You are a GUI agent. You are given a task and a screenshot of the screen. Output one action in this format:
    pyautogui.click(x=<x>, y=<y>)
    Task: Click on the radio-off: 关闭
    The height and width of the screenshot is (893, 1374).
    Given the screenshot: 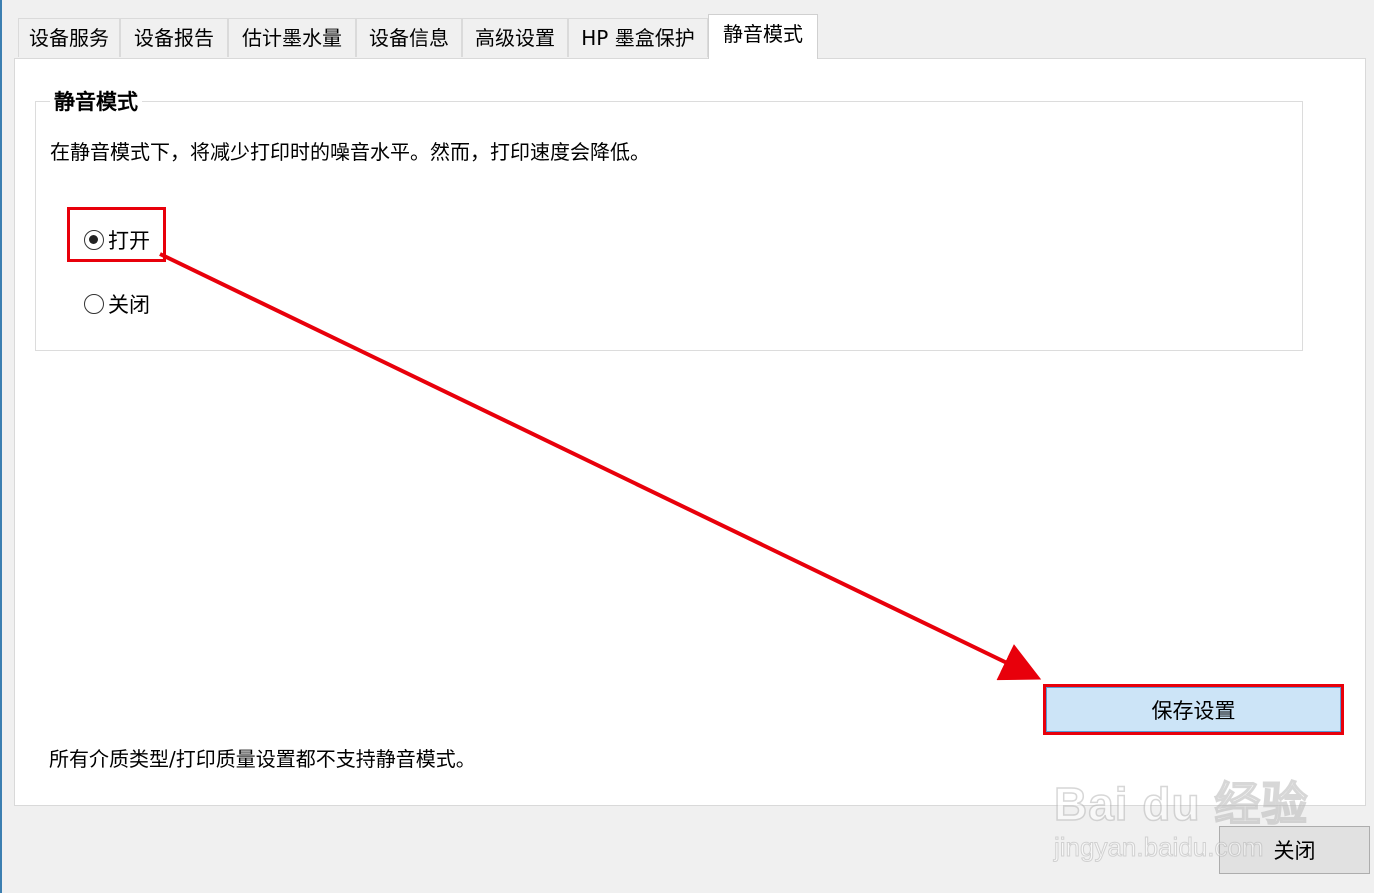 What is the action you would take?
    pyautogui.click(x=117, y=304)
    